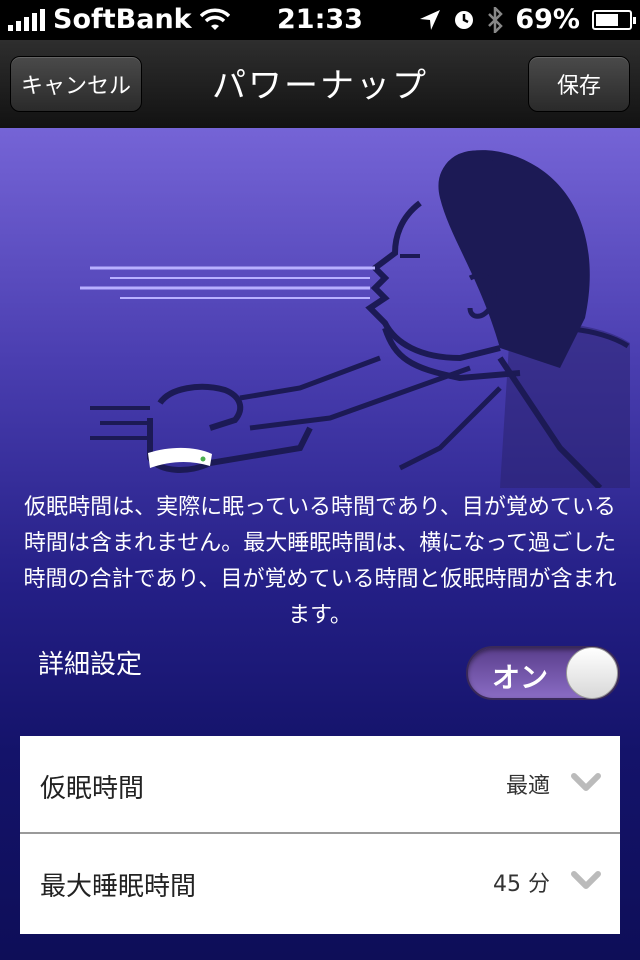 The height and width of the screenshot is (960, 640). I want to click on alarm-clock-icon, so click(464, 19).